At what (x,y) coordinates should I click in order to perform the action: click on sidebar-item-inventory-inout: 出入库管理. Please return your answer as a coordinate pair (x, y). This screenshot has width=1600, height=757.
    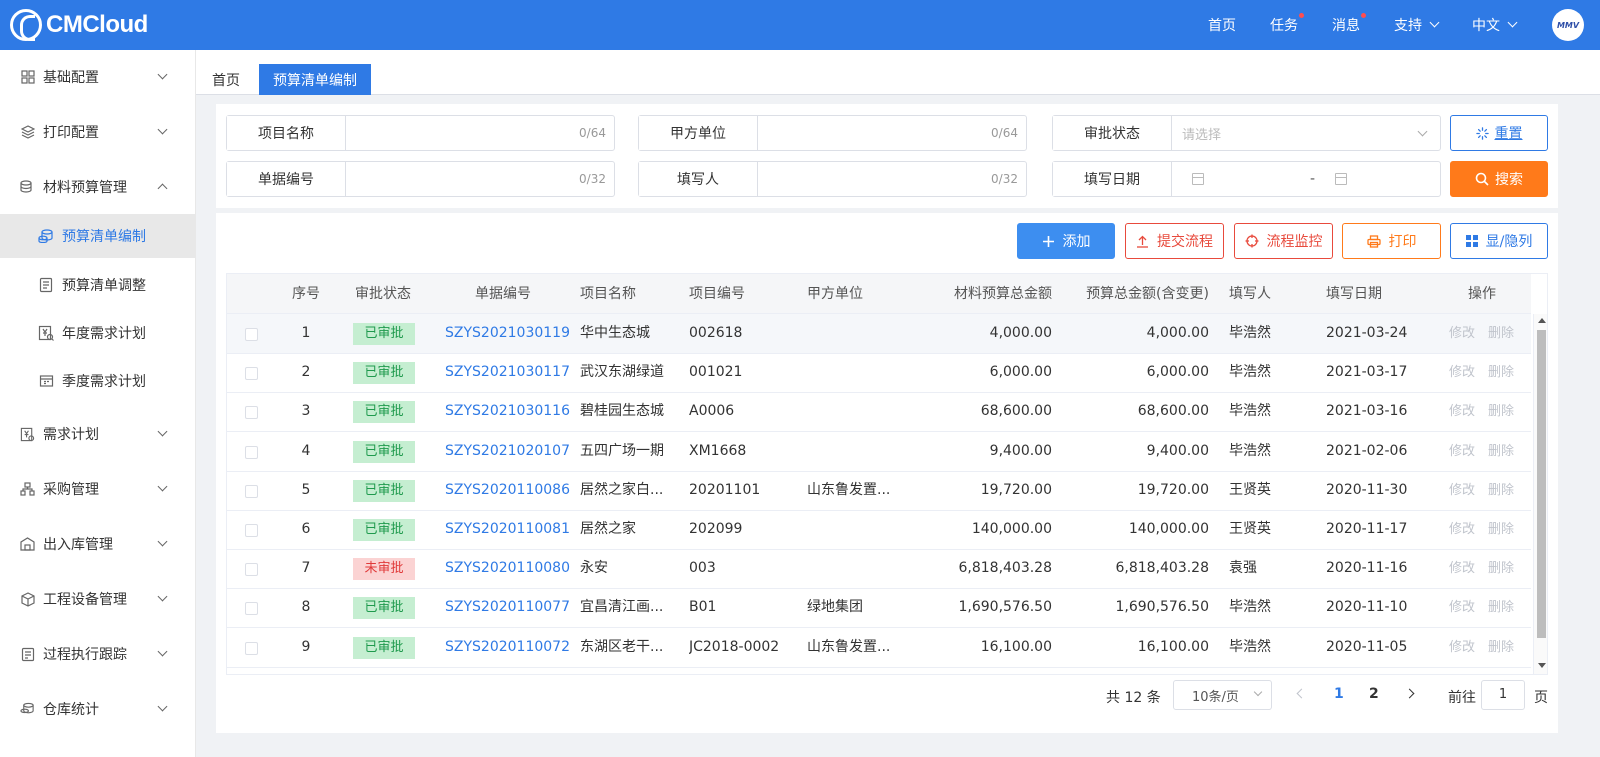
    Looking at the image, I should click on (97, 544).